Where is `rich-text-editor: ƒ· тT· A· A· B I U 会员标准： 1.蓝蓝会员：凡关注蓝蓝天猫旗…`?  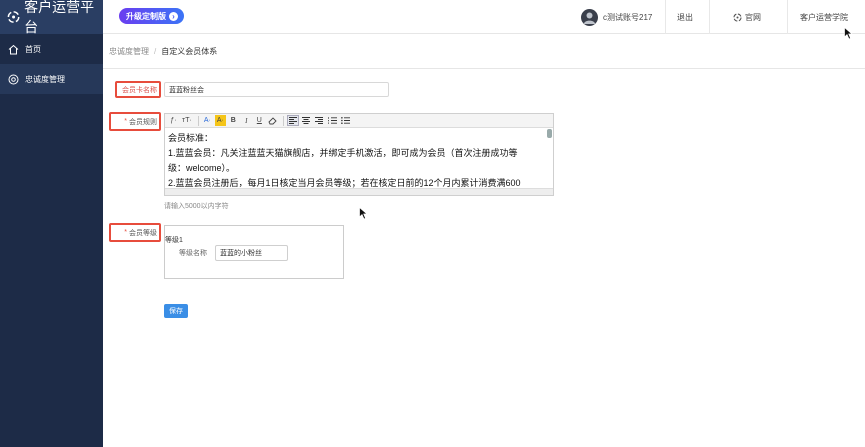
rich-text-editor: ƒ· тT· A· A· B I U 会员标准： 1.蓝蓝会员：凡关注蓝蓝天猫旗… is located at coordinates (359, 154).